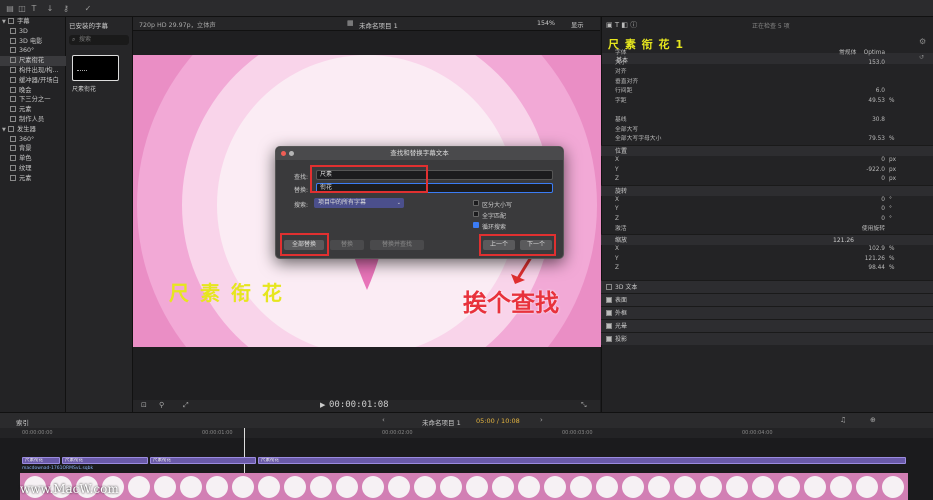  Describe the element at coordinates (890, 199) in the screenshot. I see `inspector-row-unit: °` at that location.